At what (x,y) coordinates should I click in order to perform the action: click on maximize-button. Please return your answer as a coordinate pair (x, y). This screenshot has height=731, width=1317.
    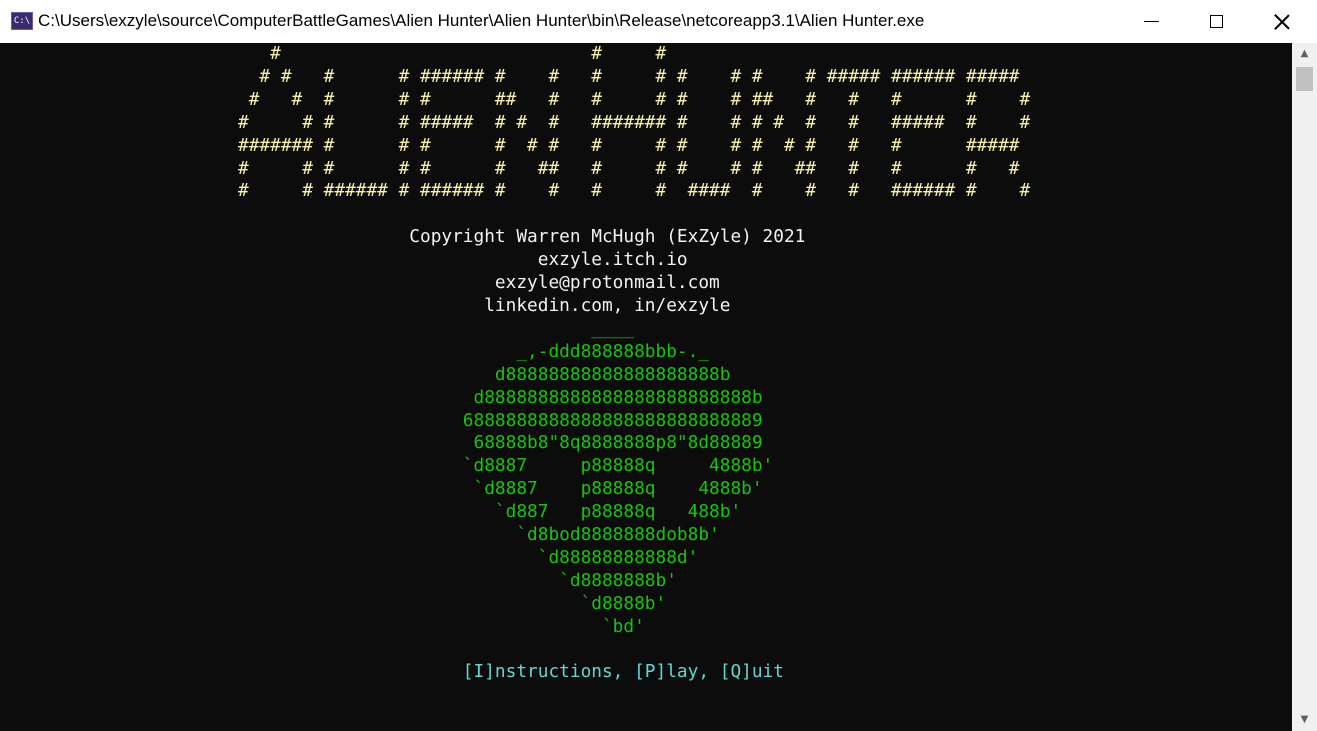
    Looking at the image, I should click on (1216, 21).